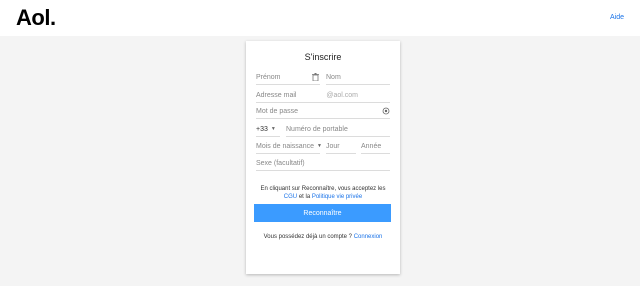  Describe the element at coordinates (308, 237) in the screenshot. I see `login-prompt: Vous possédez déjà un compte ?` at that location.